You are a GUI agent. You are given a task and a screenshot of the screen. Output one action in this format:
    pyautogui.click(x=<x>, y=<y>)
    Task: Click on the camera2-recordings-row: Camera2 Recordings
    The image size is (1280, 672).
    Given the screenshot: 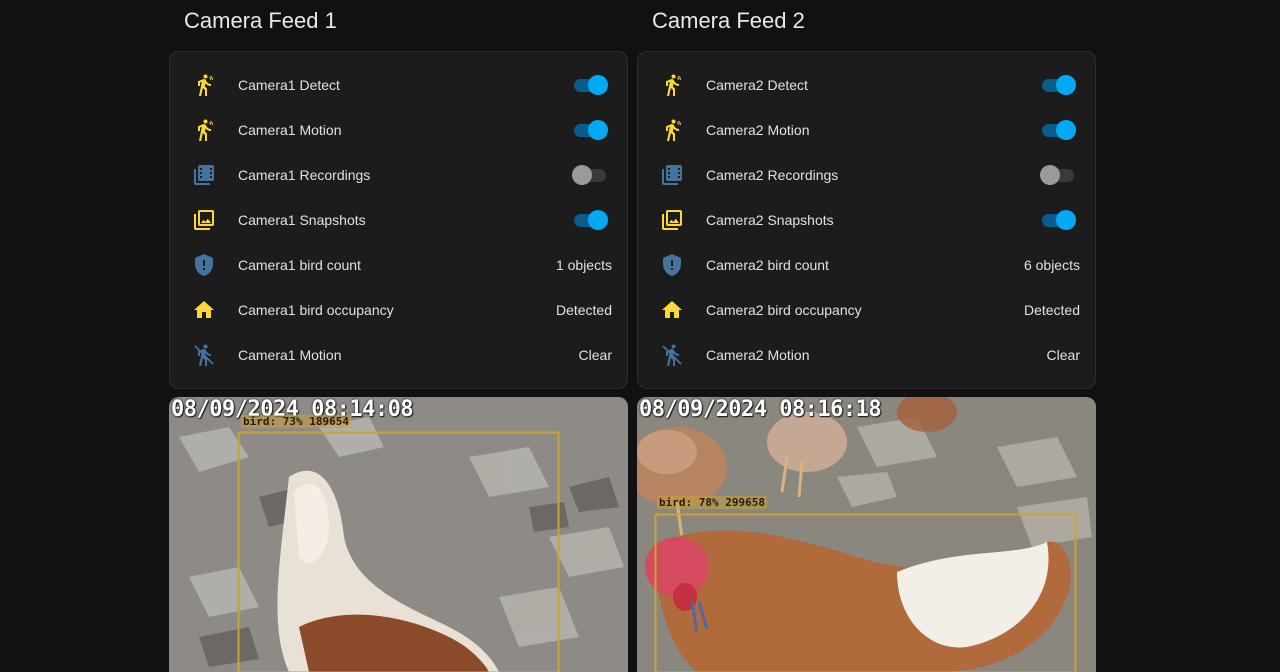 What is the action you would take?
    pyautogui.click(x=866, y=174)
    